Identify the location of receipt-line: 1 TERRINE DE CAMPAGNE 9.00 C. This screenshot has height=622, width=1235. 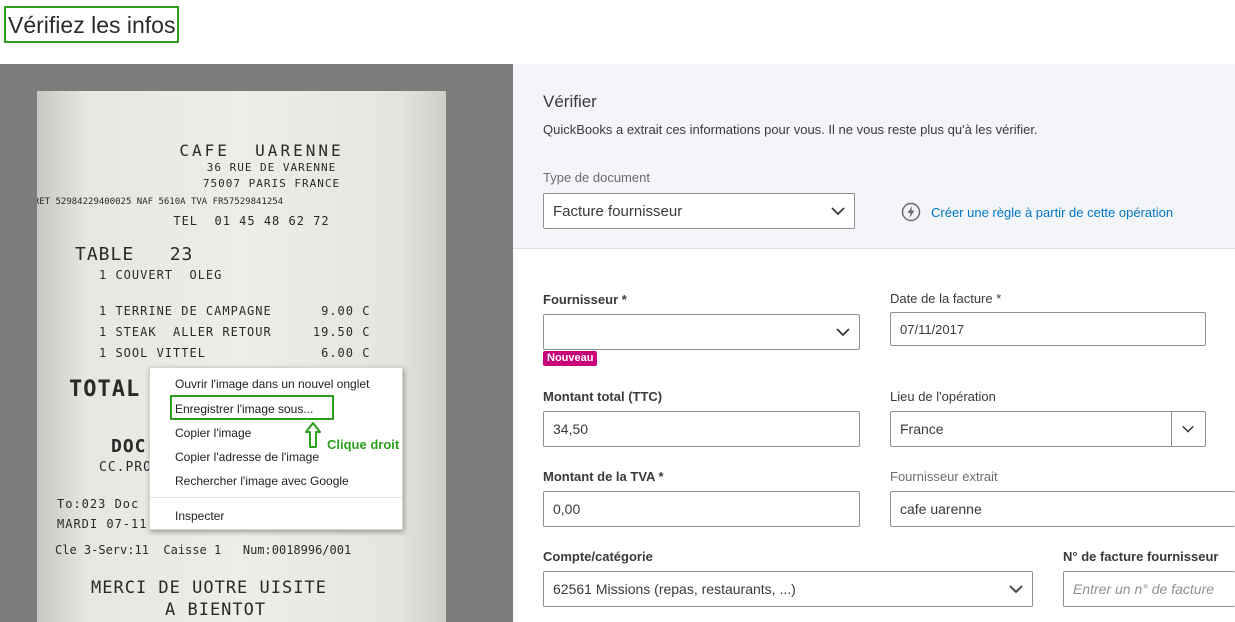
(235, 311).